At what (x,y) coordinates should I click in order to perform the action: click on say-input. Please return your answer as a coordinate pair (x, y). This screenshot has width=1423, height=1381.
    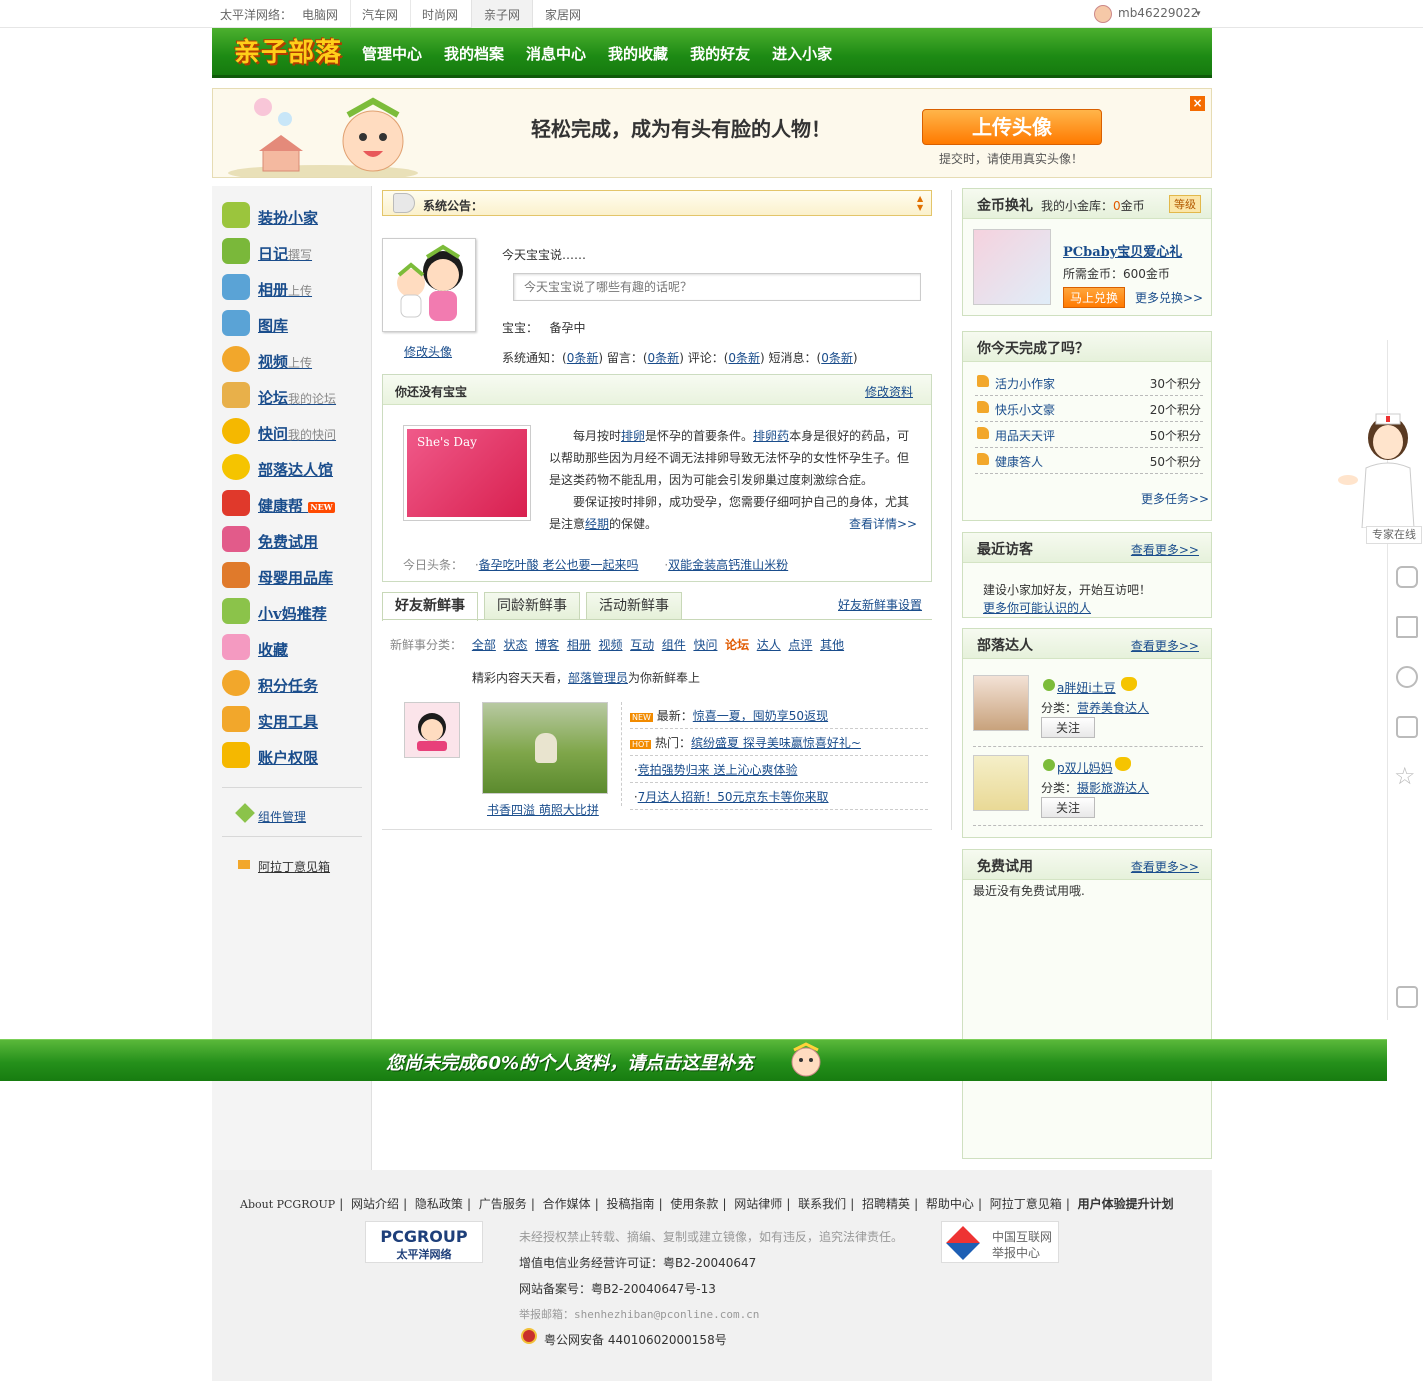
    Looking at the image, I should click on (717, 287).